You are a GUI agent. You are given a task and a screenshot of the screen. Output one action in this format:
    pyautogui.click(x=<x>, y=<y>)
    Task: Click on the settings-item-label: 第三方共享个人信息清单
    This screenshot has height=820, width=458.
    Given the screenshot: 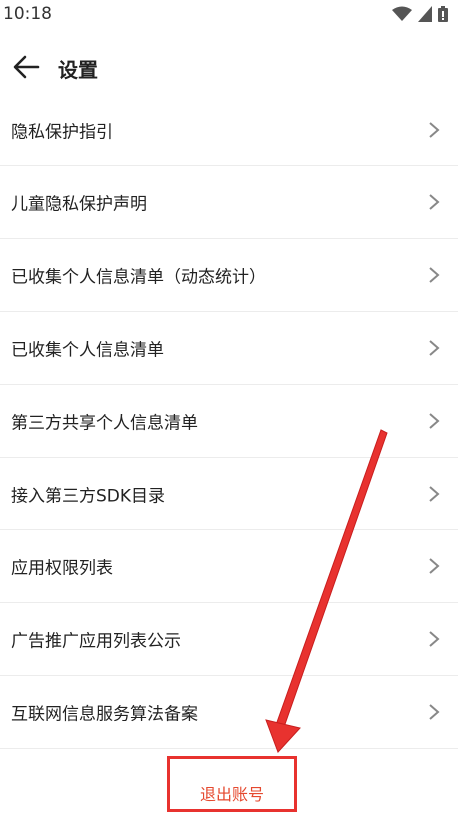 What is the action you would take?
    pyautogui.click(x=104, y=423)
    